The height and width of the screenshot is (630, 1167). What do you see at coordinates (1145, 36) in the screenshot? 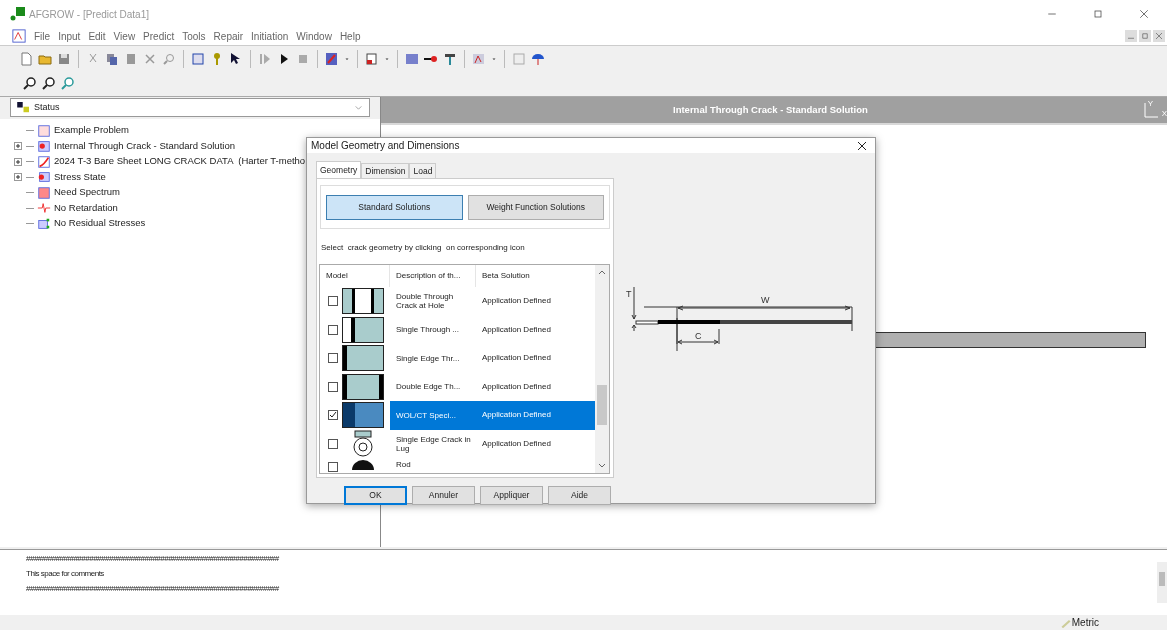
I see `restore-icon` at bounding box center [1145, 36].